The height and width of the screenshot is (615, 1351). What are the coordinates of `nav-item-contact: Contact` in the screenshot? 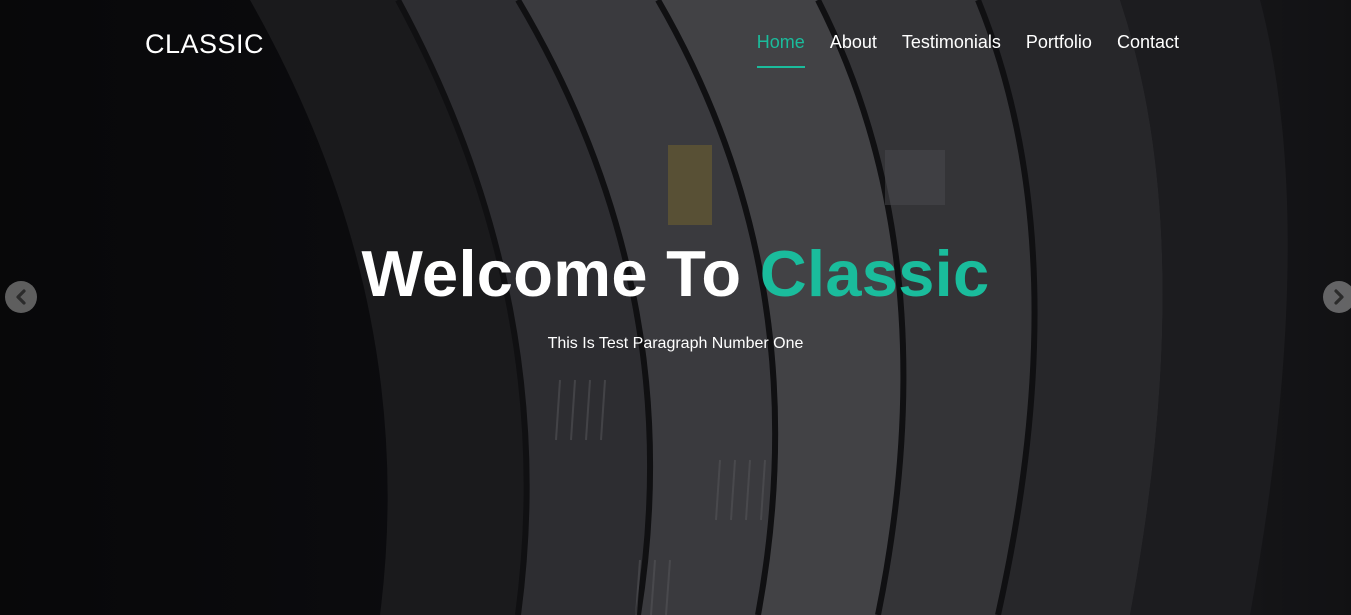 It's located at (1148, 50).